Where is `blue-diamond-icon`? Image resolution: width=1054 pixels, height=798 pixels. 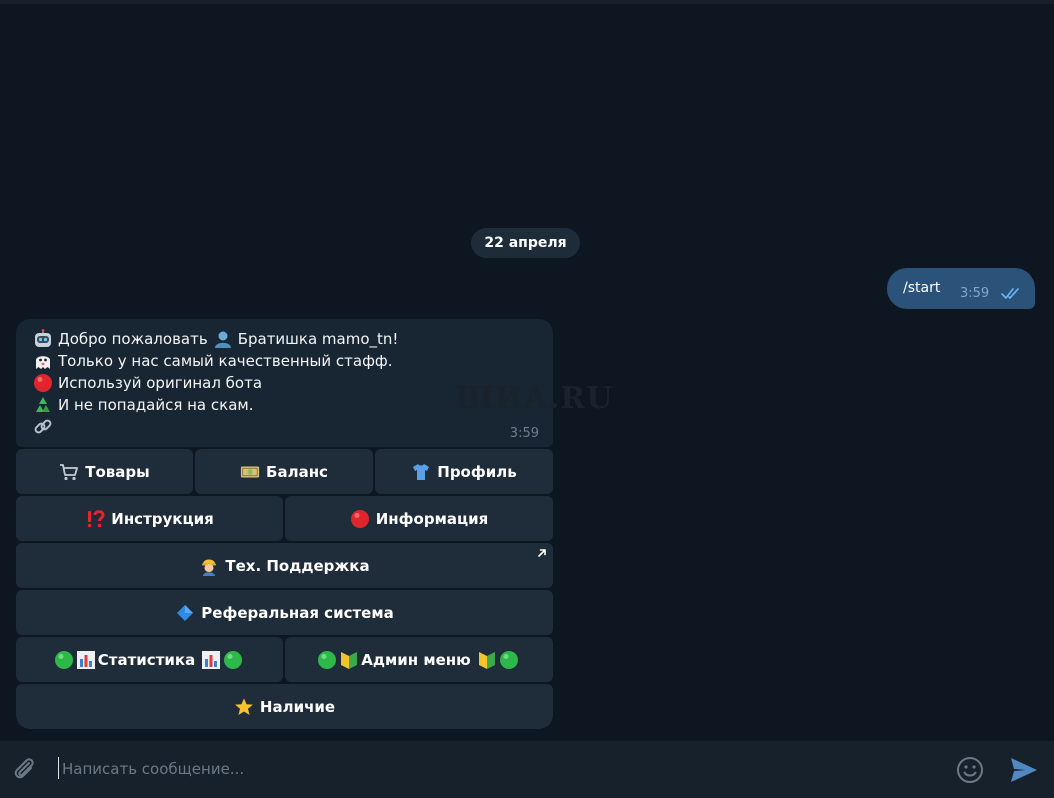
blue-diamond-icon is located at coordinates (185, 613).